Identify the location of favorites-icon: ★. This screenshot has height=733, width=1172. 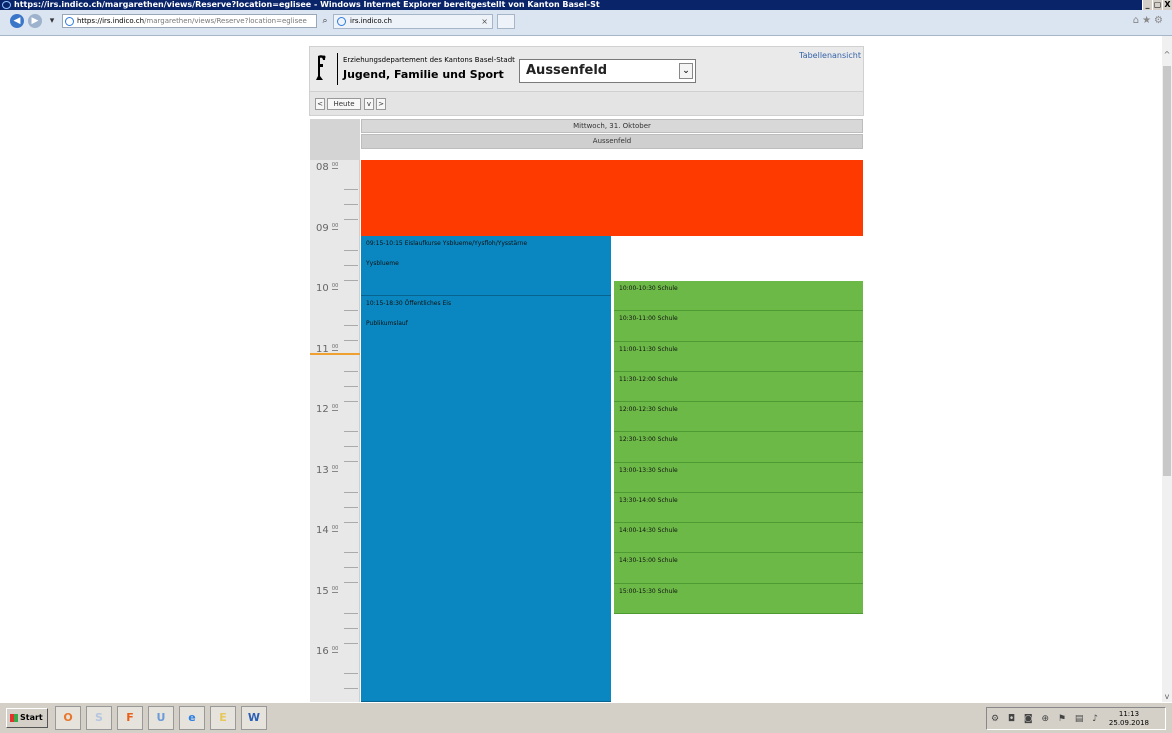
(1148, 20).